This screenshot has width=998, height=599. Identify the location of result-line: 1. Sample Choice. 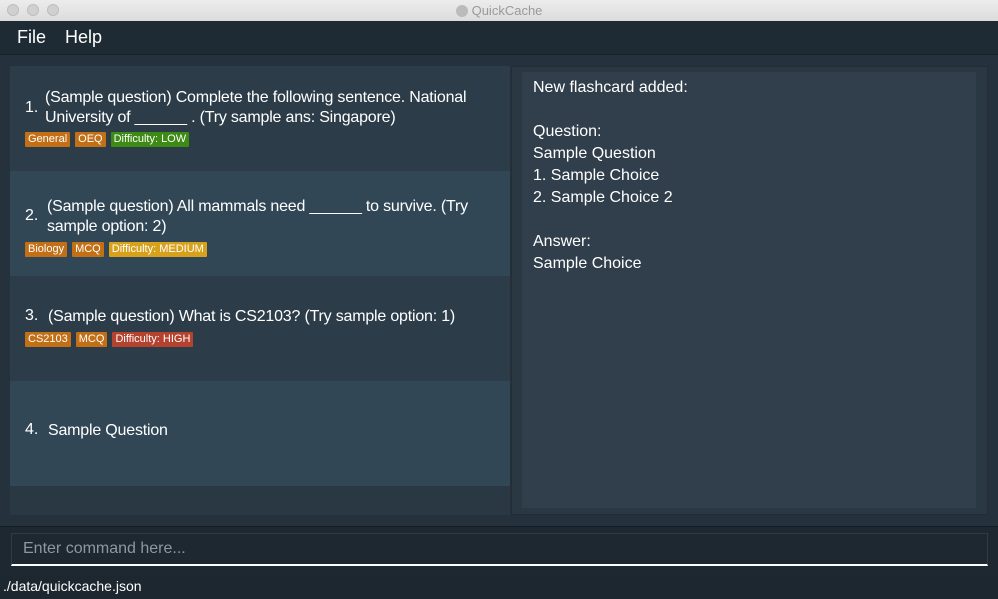
(596, 175).